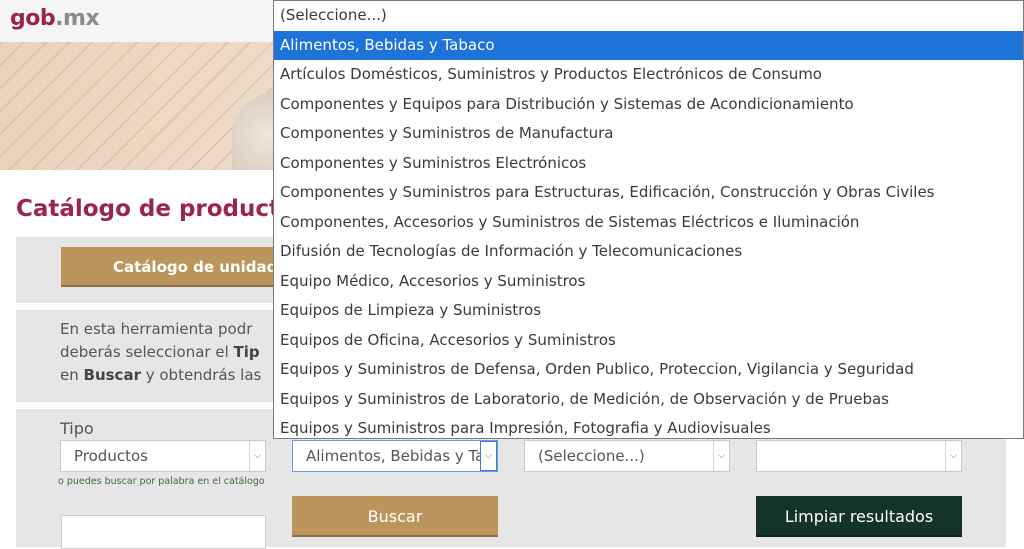 The image size is (1024, 549). Describe the element at coordinates (648, 282) in the screenshot. I see `dropdown-option: Equipo Médico, Accesorios y Suministros` at that location.